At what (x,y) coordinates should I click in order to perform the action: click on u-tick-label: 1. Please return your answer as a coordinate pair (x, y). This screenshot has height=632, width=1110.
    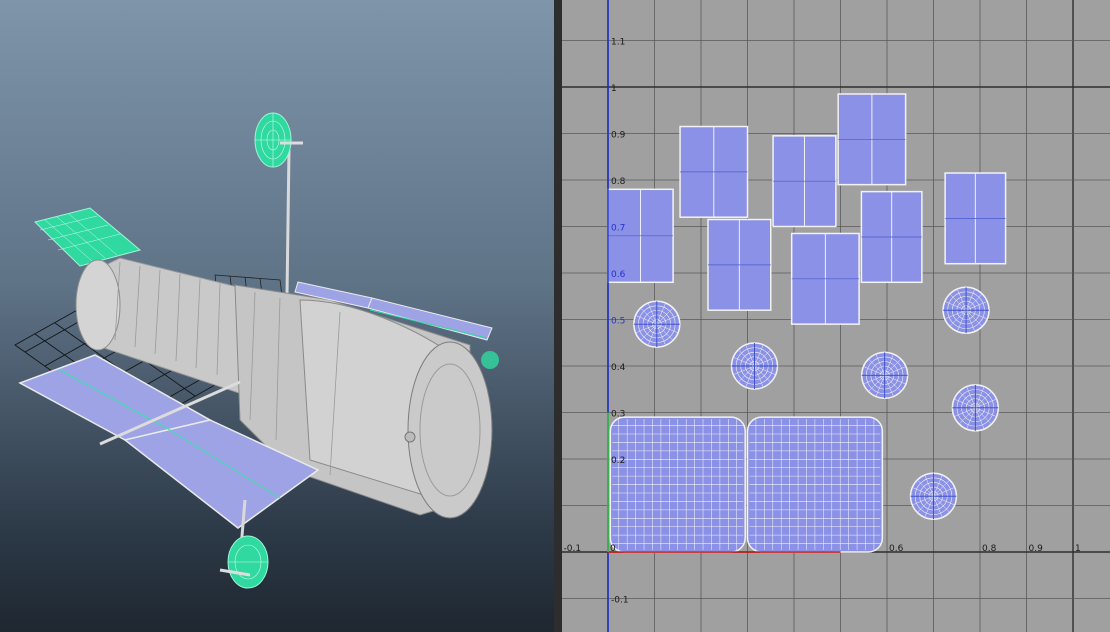
    Looking at the image, I should click on (1078, 549).